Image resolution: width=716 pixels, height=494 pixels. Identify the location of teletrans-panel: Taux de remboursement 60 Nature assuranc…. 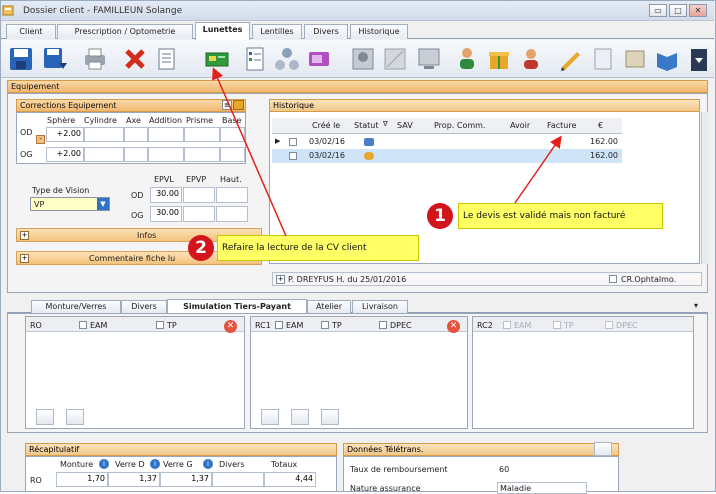
(481, 475).